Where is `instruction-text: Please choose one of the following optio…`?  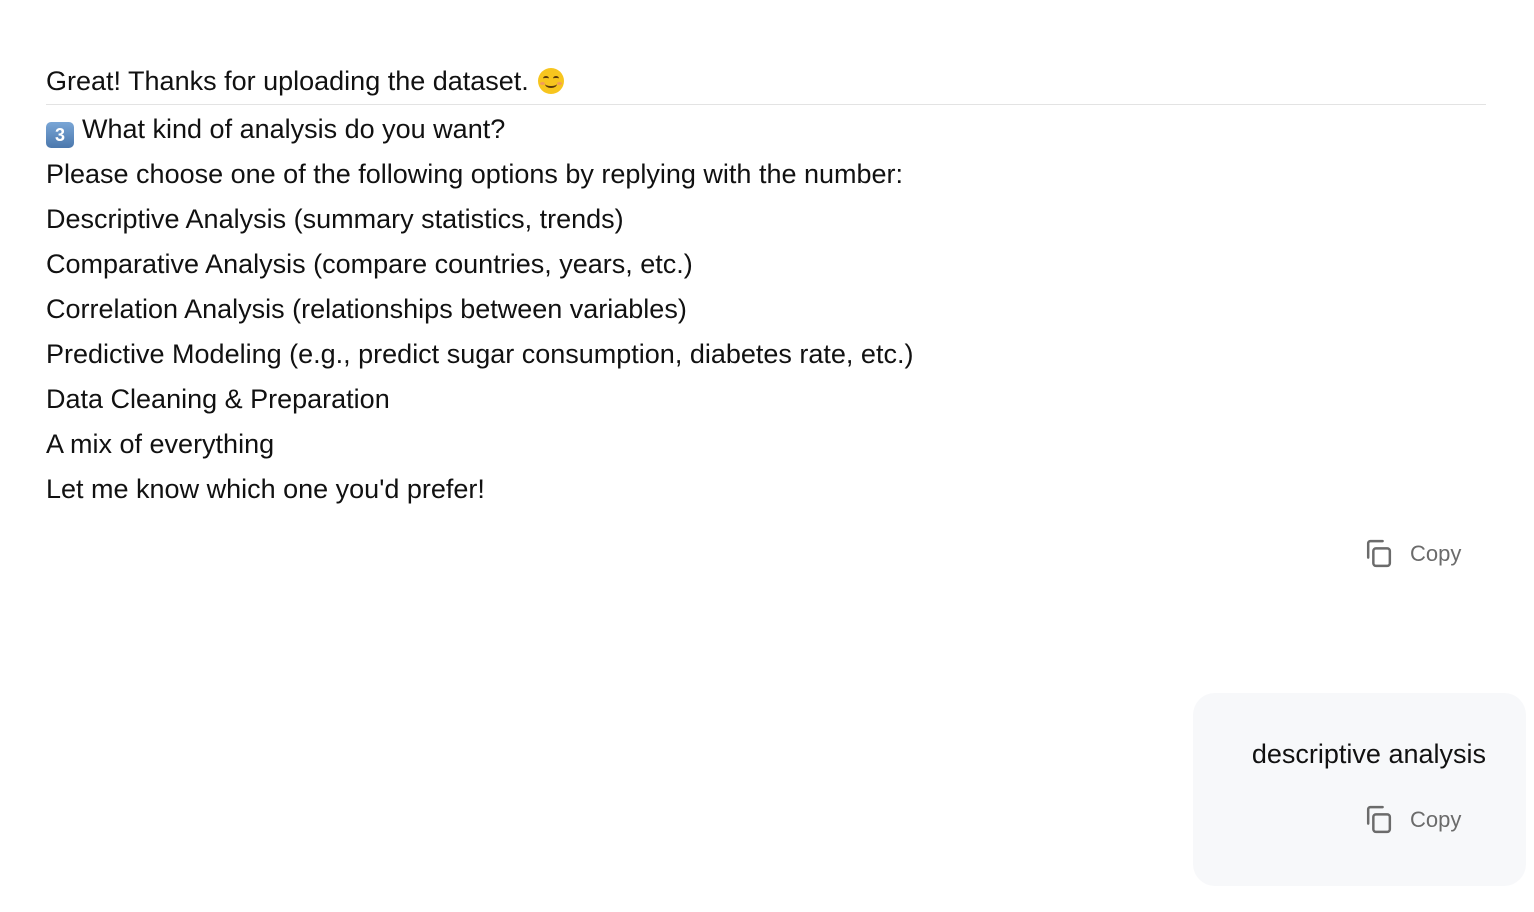 instruction-text: Please choose one of the following optio… is located at coordinates (475, 174).